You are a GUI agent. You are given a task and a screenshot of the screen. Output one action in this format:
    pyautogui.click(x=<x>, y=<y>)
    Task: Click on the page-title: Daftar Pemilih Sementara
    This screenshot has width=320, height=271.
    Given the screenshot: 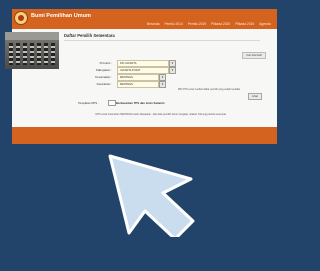 What is the action you would take?
    pyautogui.click(x=89, y=35)
    